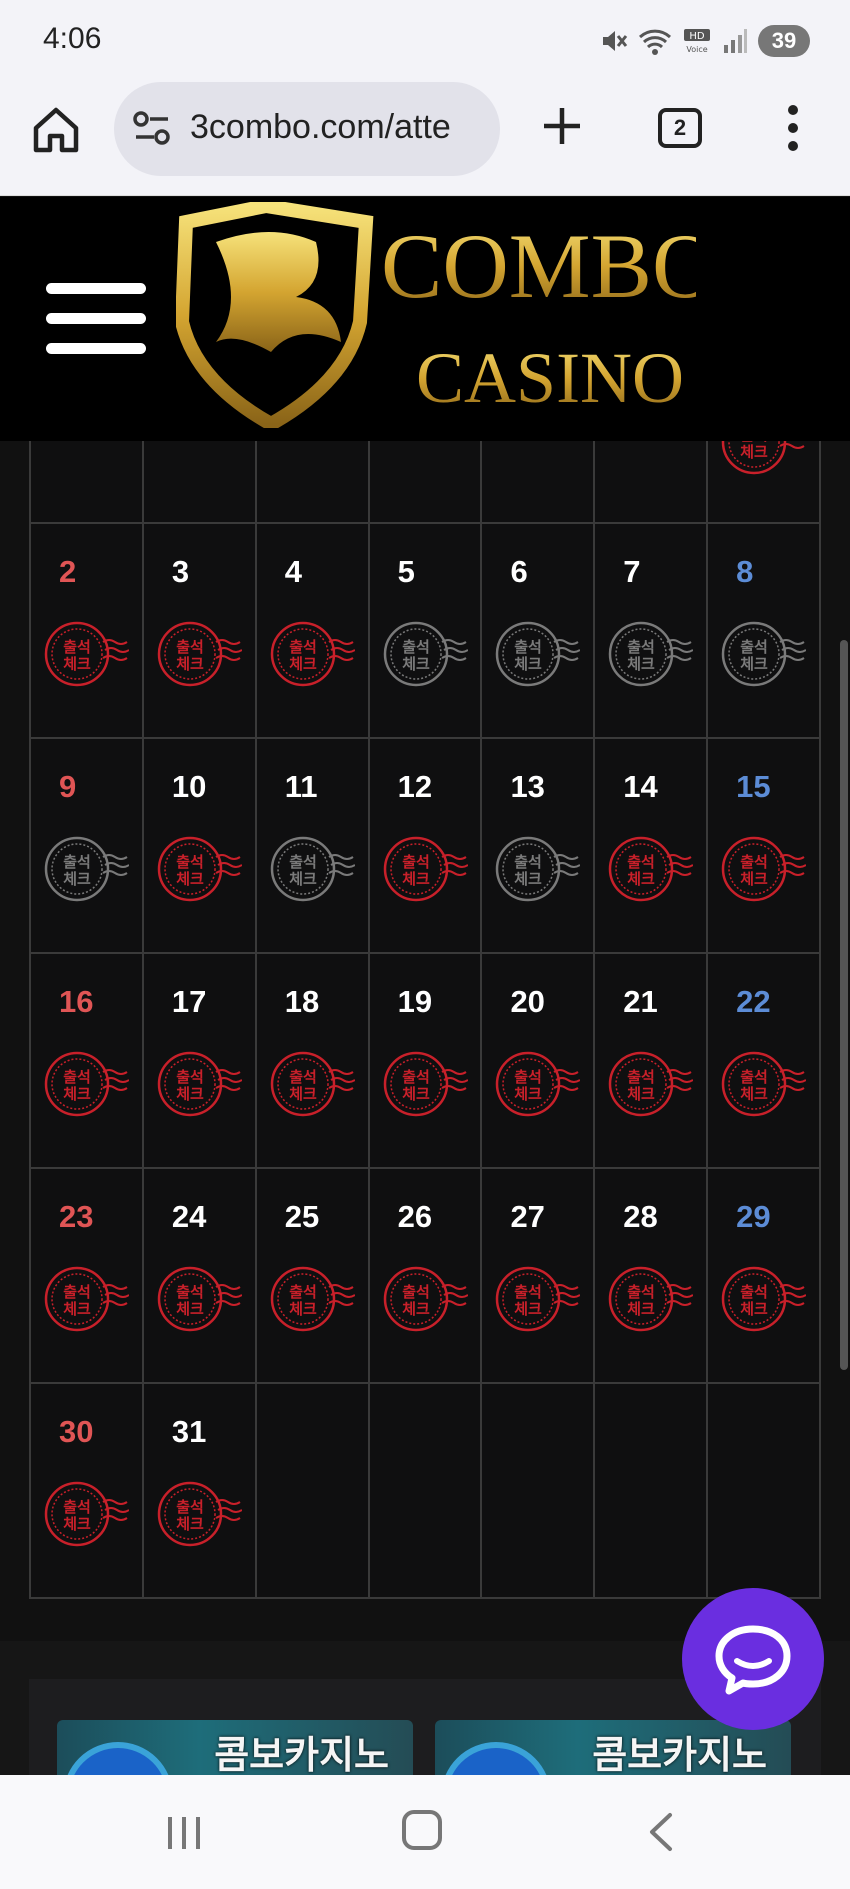 This screenshot has width=850, height=1889. I want to click on day-number: 23, so click(76, 1216).